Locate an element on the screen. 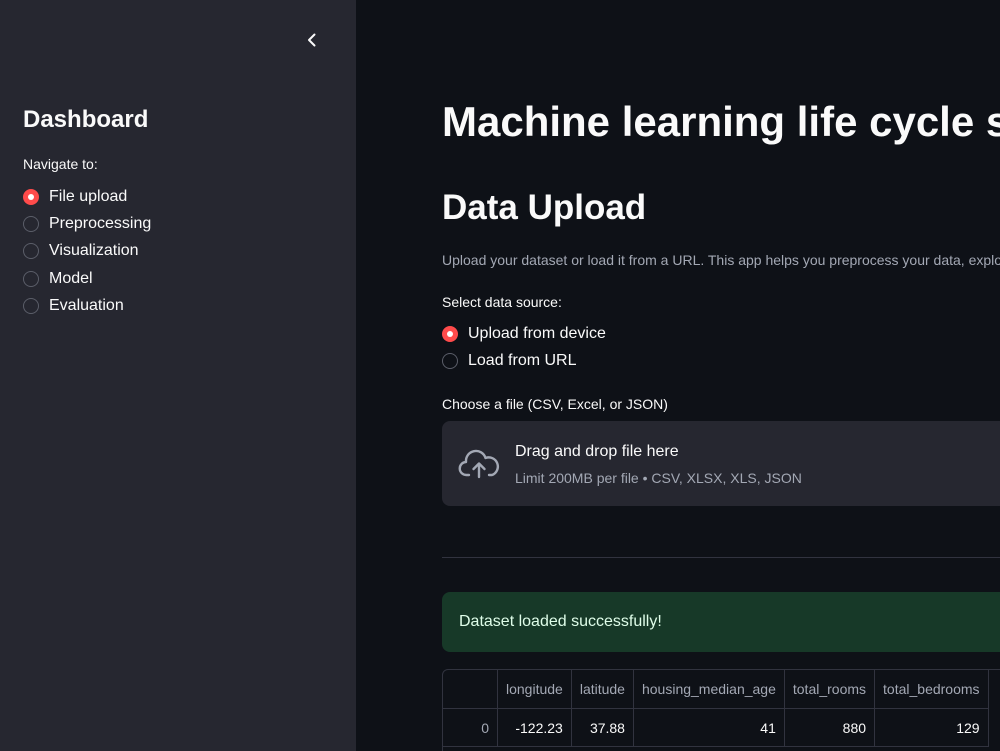 This screenshot has width=1000, height=751. data-source-label: Select data source: is located at coordinates (502, 302).